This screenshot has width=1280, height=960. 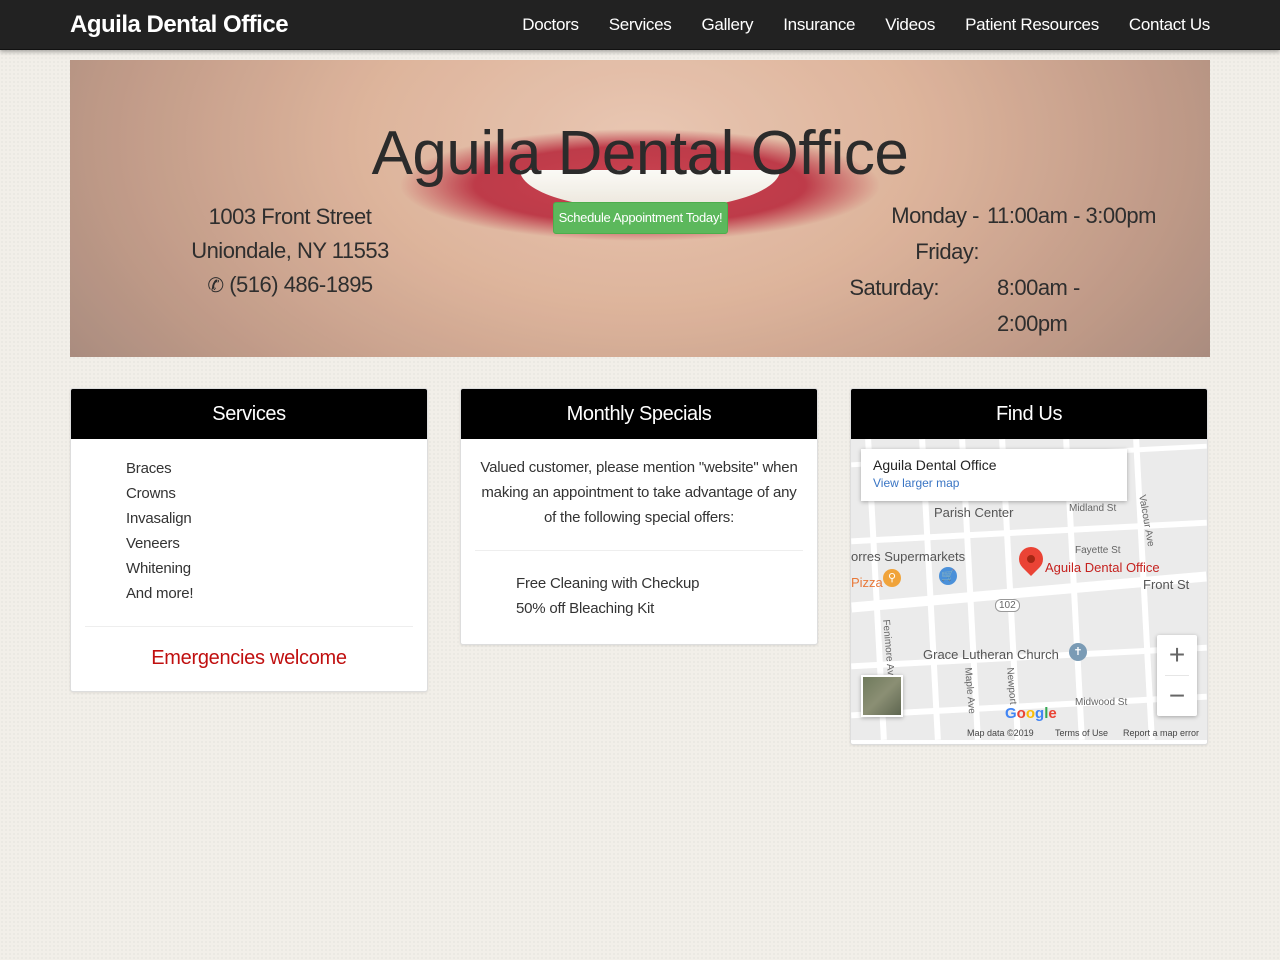 What do you see at coordinates (1161, 733) in the screenshot?
I see `report-map-error-link: Report a map error` at bounding box center [1161, 733].